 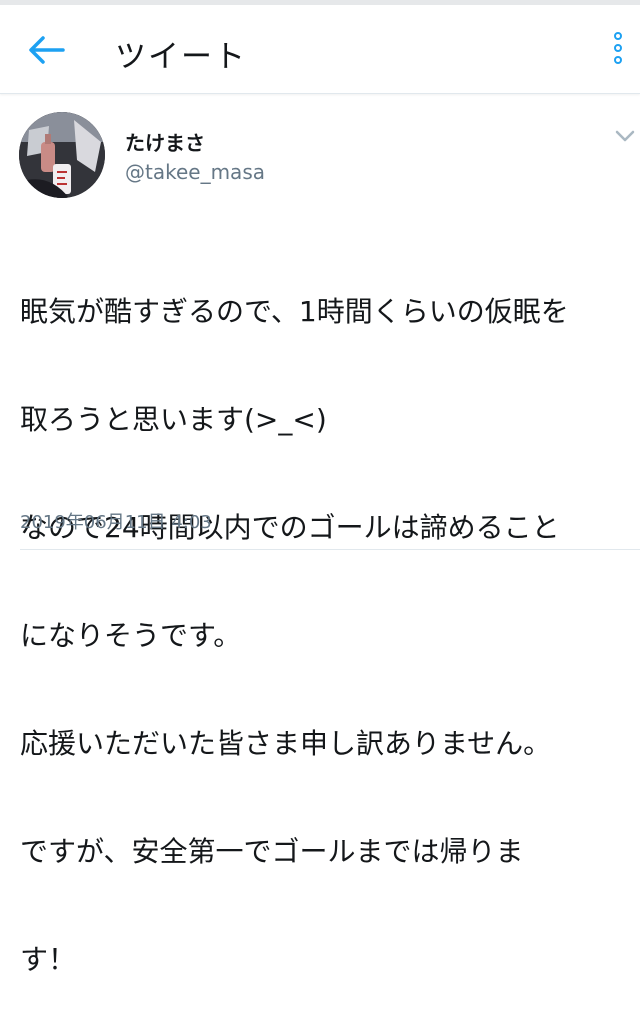 I want to click on avatar-image, so click(x=62, y=155).